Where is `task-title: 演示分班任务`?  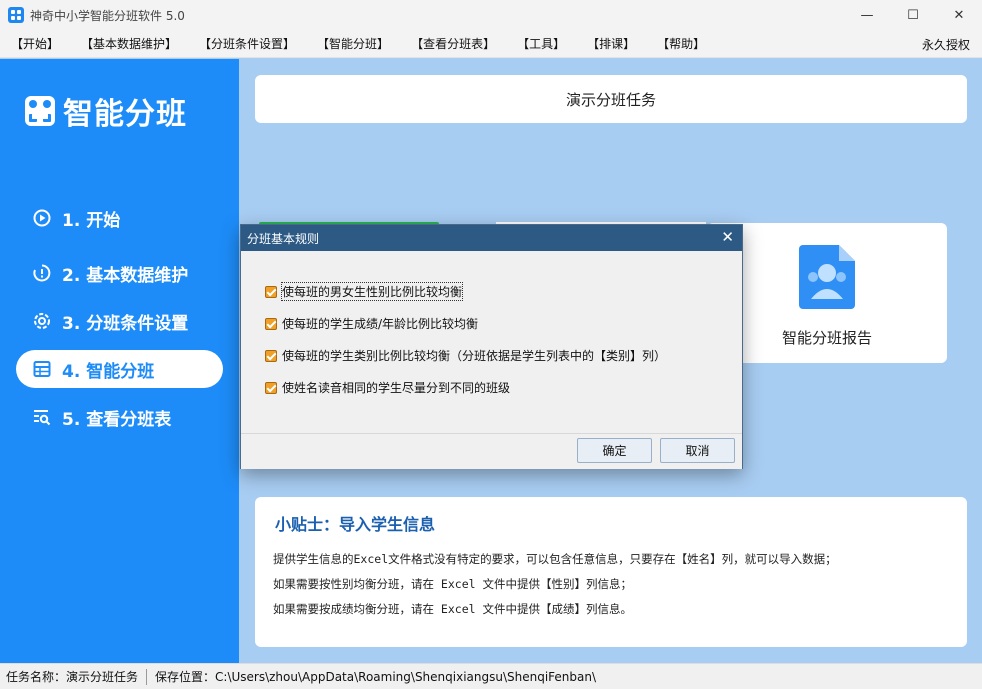 task-title: 演示分班任务 is located at coordinates (611, 99).